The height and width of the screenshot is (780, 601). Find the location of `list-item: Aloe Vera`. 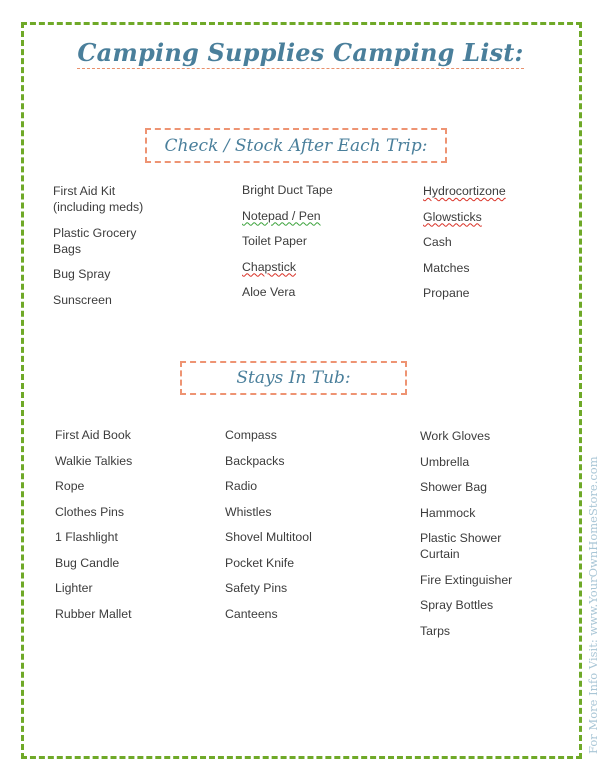

list-item: Aloe Vera is located at coordinates (269, 292).